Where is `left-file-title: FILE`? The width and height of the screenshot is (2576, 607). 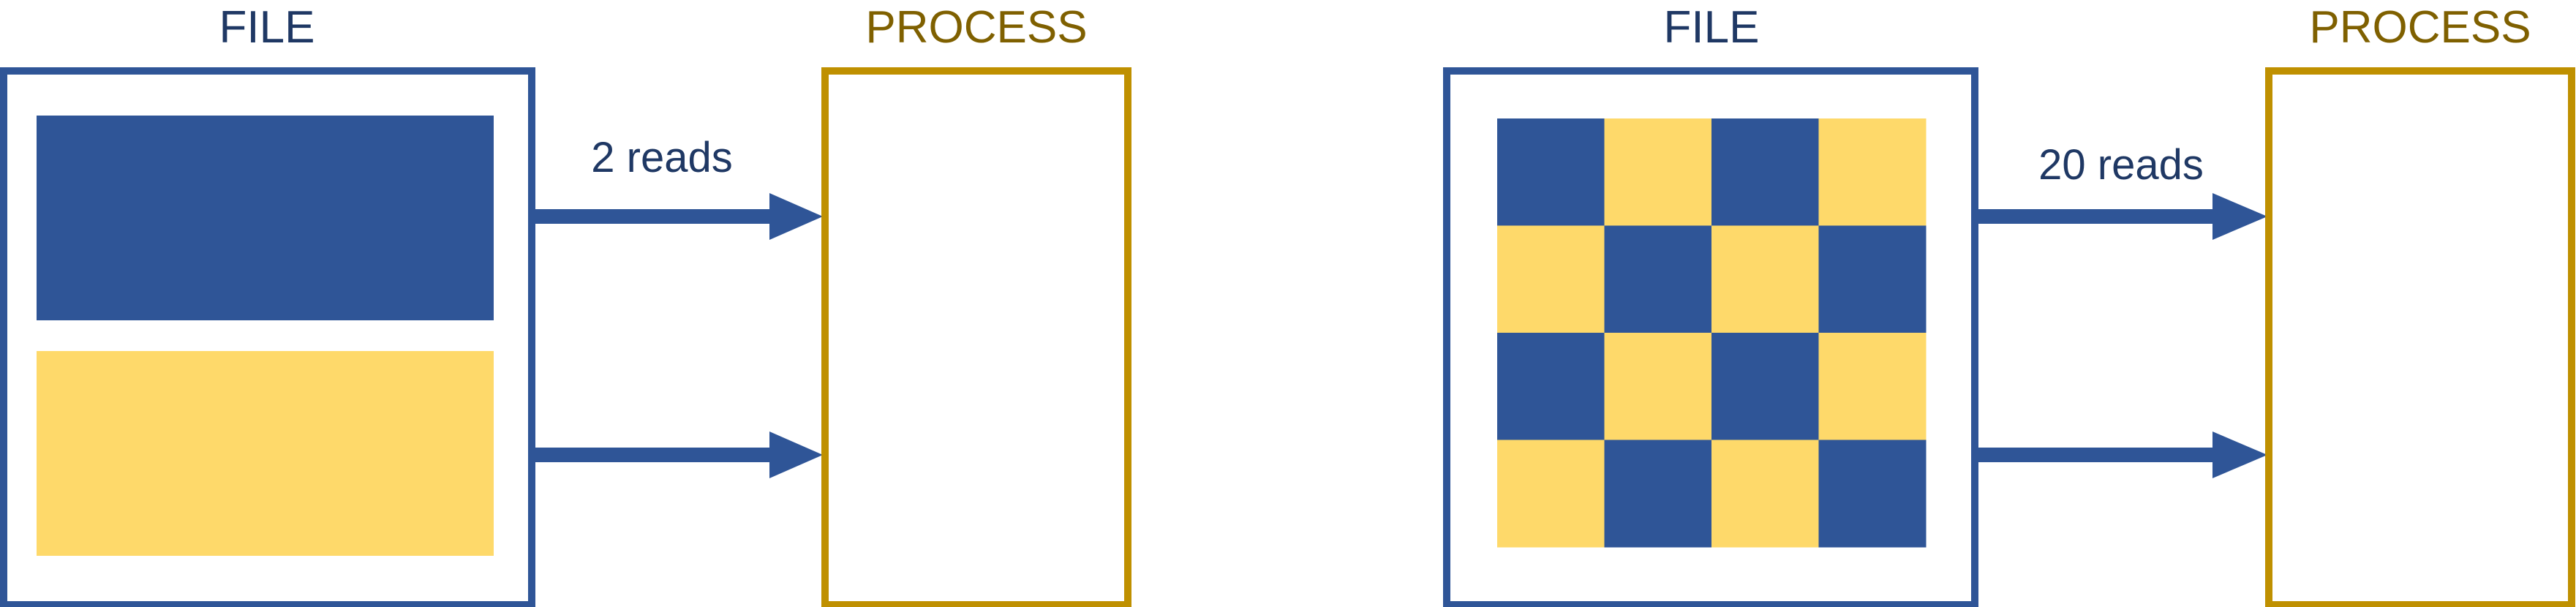
left-file-title: FILE is located at coordinates (267, 27).